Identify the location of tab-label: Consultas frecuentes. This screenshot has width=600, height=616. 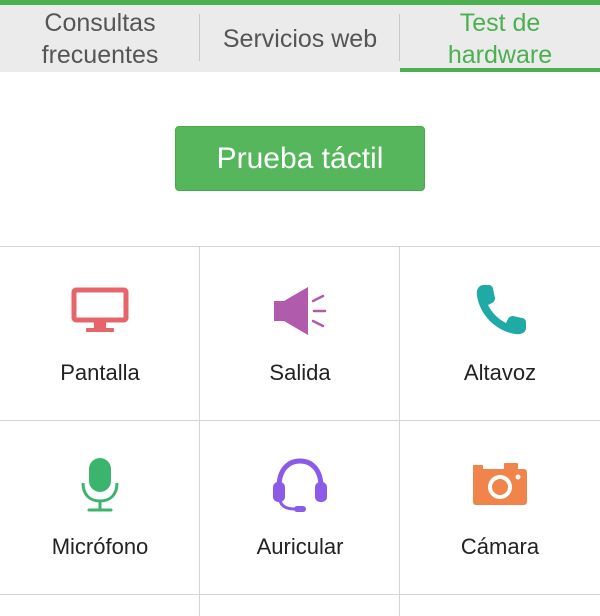
(100, 38).